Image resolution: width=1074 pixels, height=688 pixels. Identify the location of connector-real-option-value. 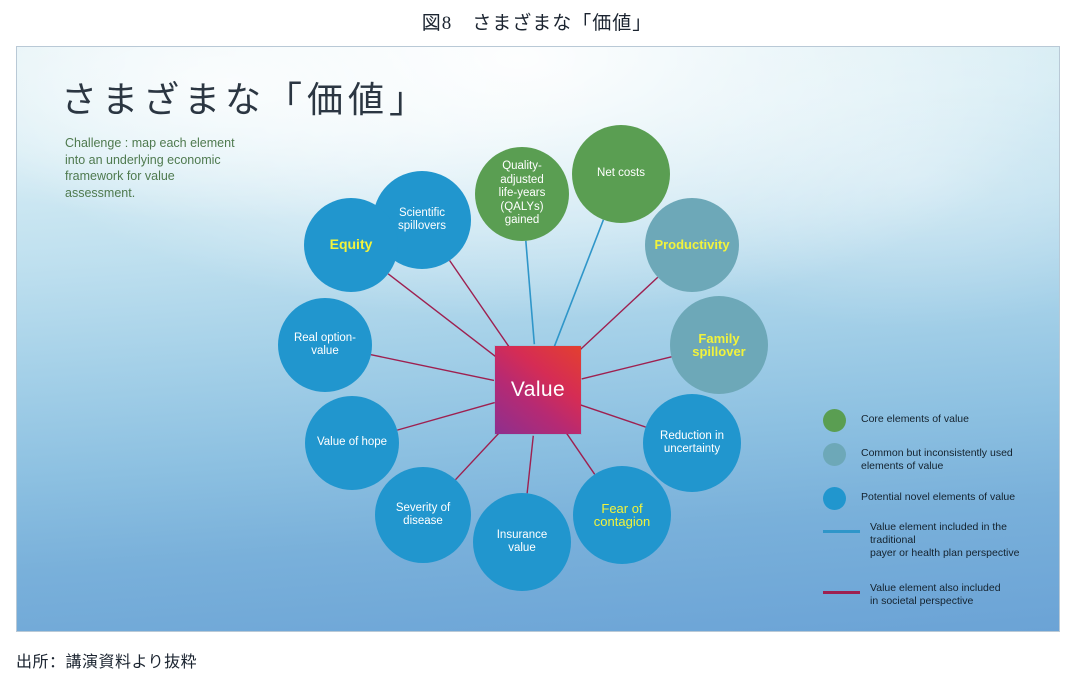
(432, 368).